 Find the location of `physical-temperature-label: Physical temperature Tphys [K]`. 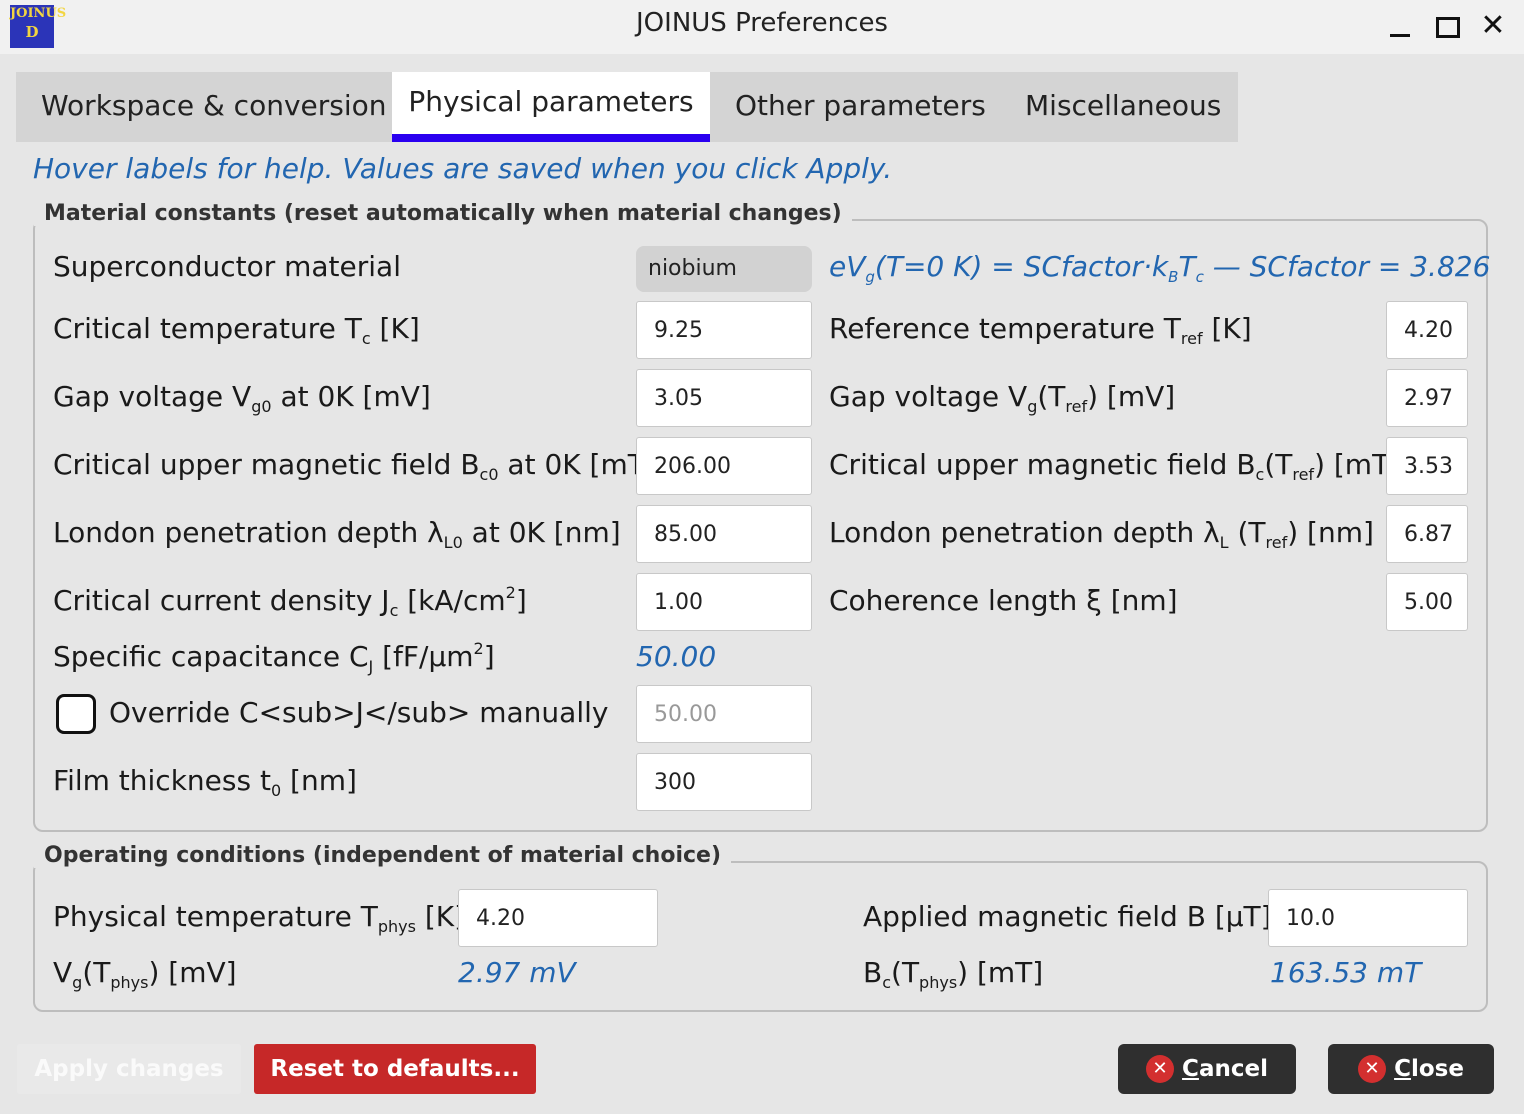

physical-temperature-label: Physical temperature Tphys [K] is located at coordinates (259, 918).